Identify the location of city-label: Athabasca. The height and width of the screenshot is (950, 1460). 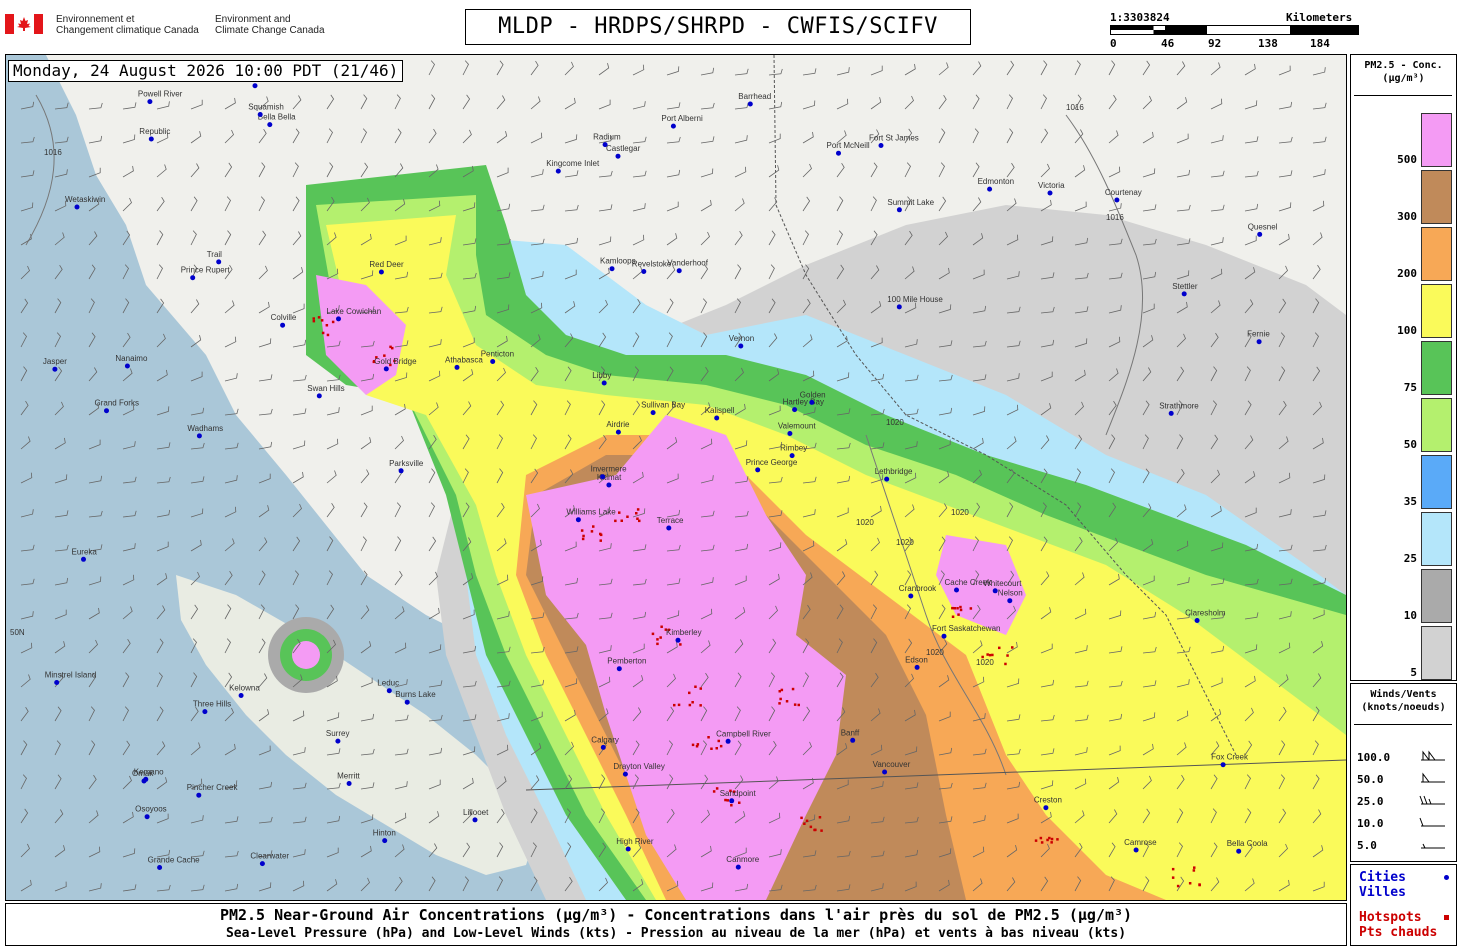
(464, 359).